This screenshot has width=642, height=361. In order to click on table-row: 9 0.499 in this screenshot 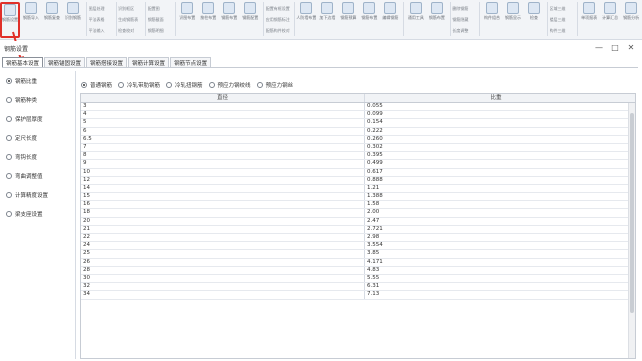, I will do `click(358, 164)`.